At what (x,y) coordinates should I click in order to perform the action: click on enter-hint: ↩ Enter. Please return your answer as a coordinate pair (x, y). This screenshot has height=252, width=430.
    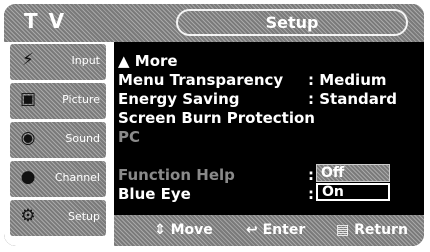
    Looking at the image, I should click on (275, 230).